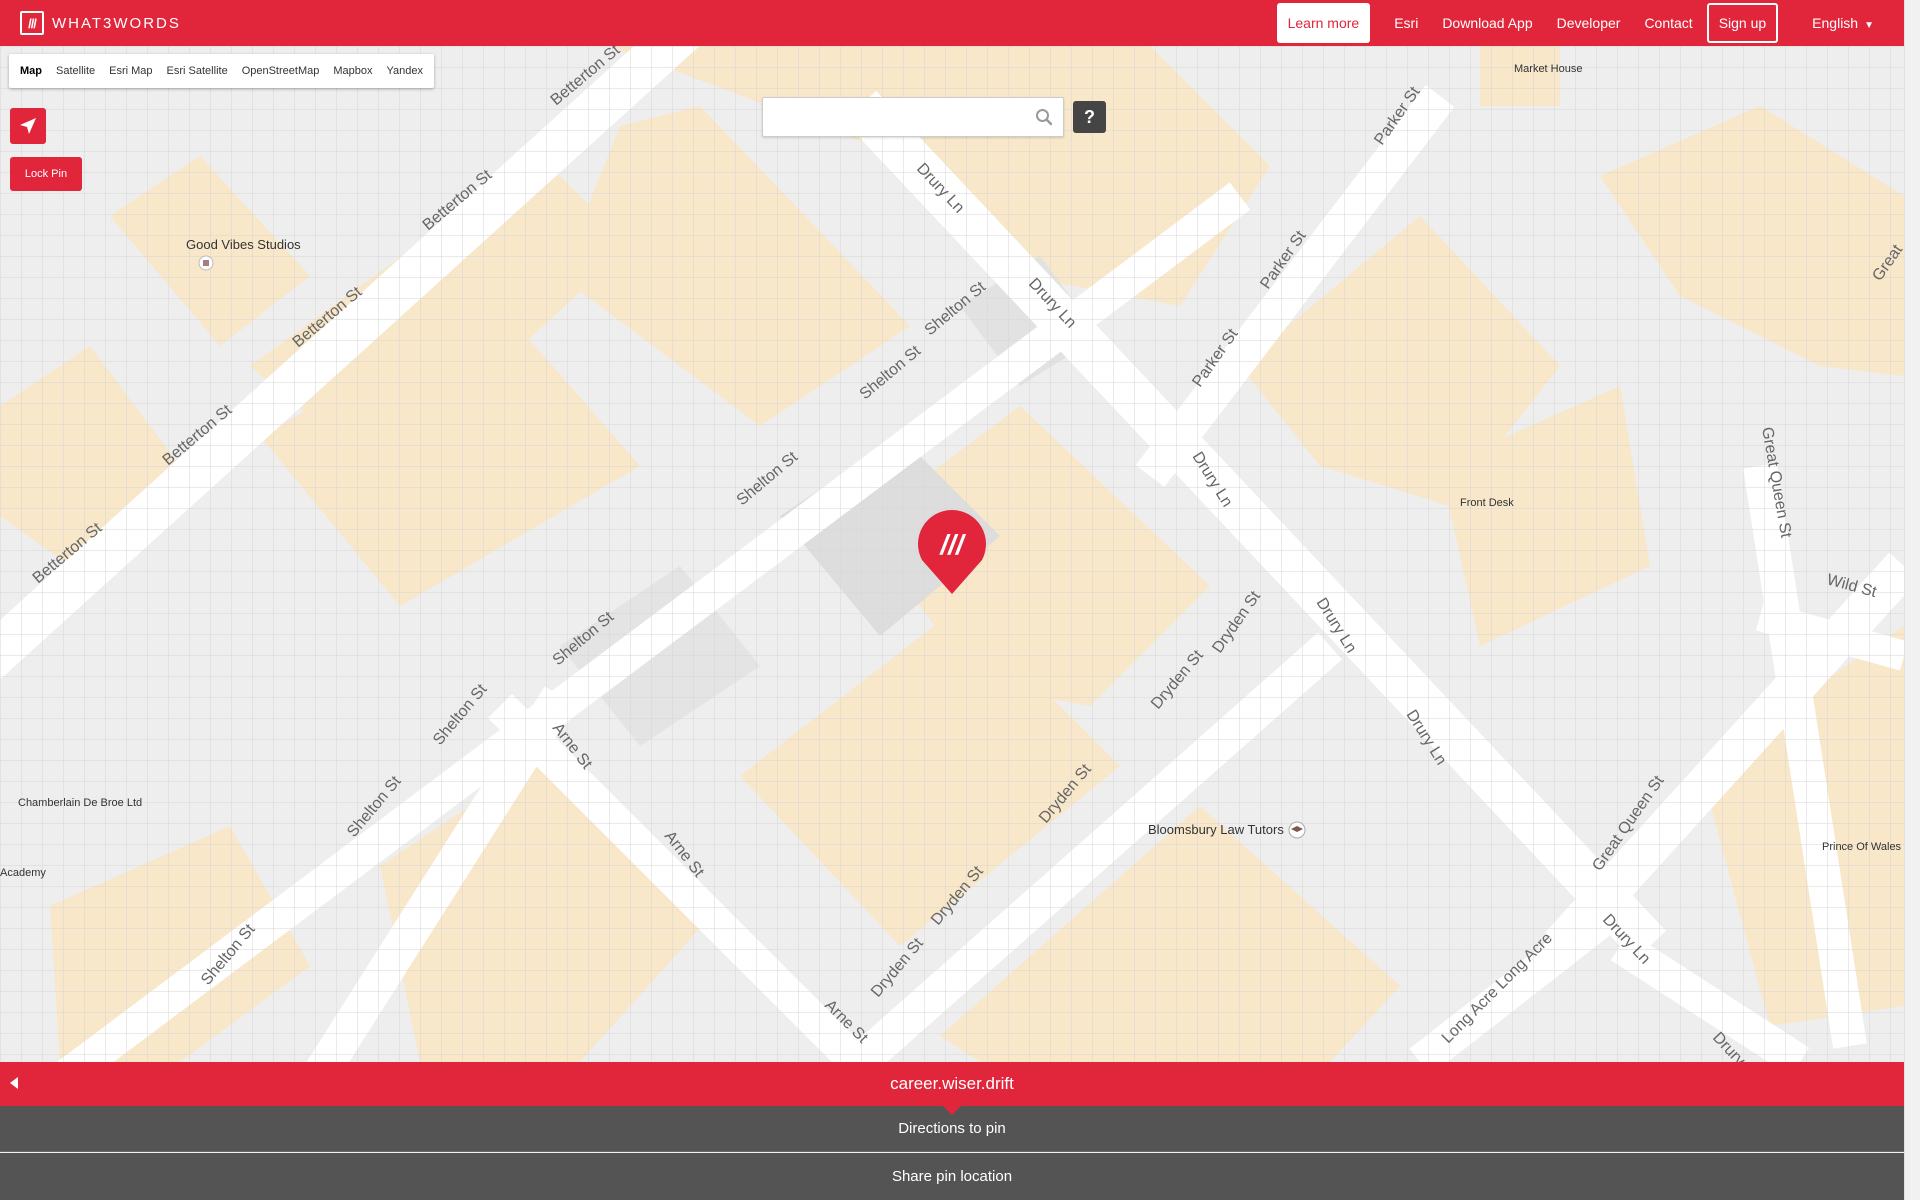  What do you see at coordinates (80, 803) in the screenshot?
I see `poi-chamberlain: Chamberlain De Broe Ltd` at bounding box center [80, 803].